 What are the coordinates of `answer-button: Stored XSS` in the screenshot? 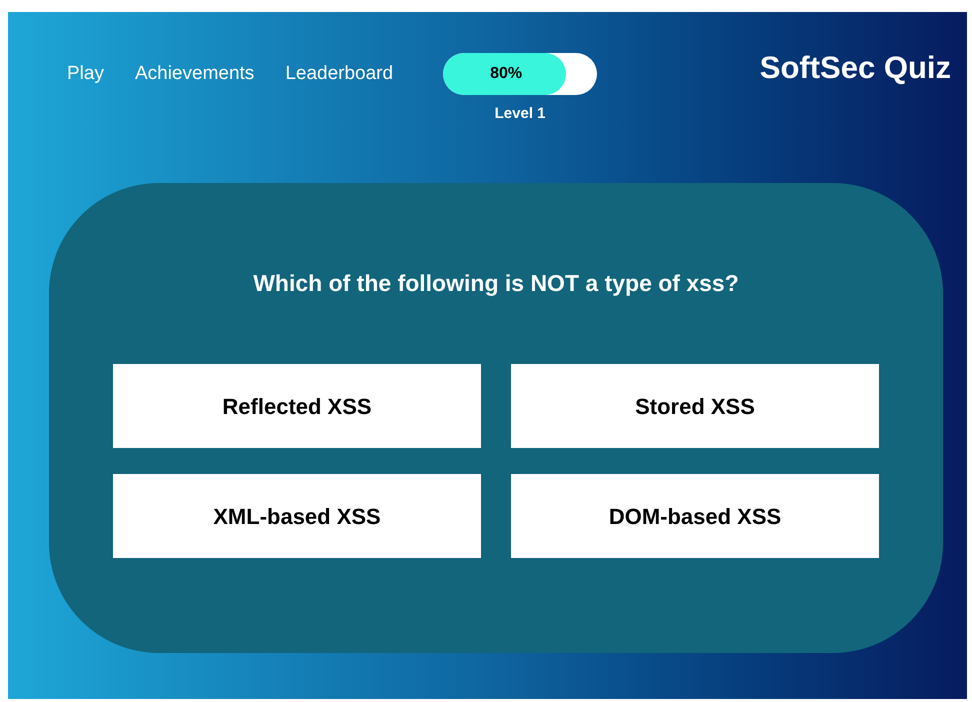 It's located at (695, 406).